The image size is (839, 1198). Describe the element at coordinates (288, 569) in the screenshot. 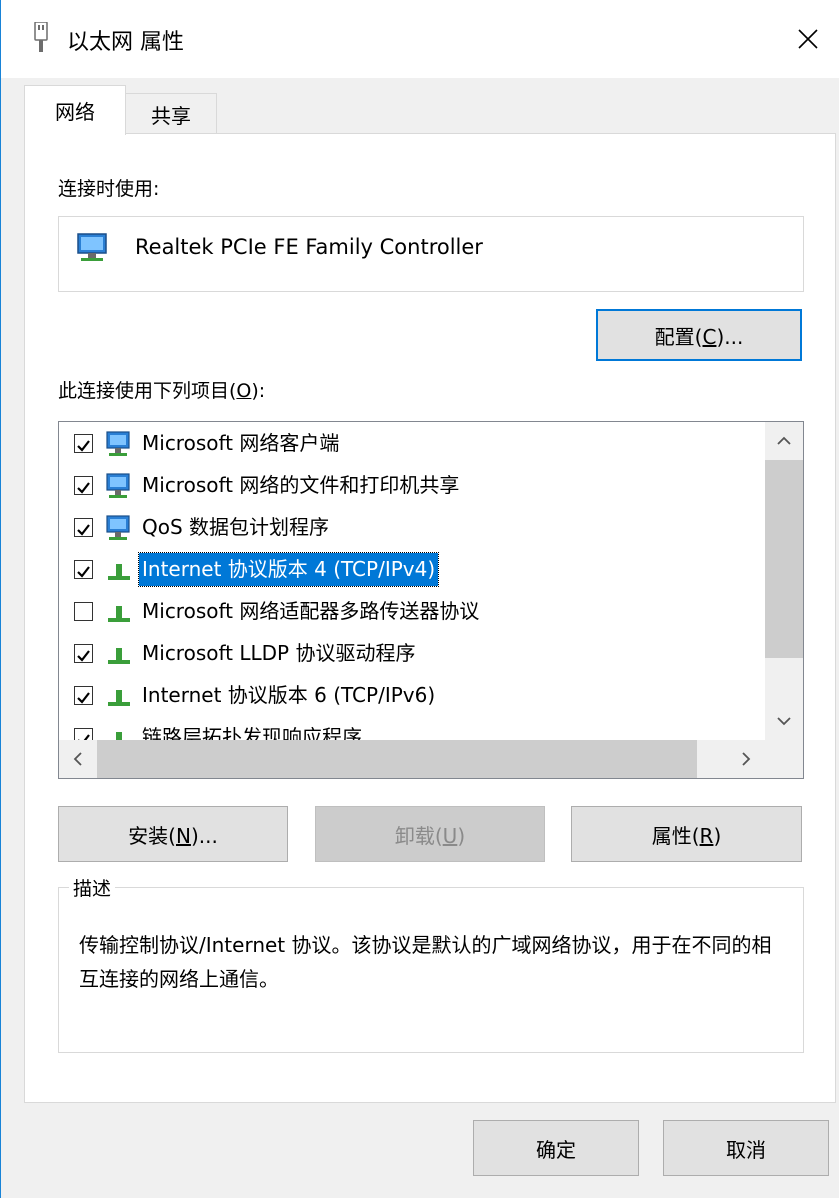

I see `item-label: Internet 协议版本 4 (TCP/IPv4)` at that location.